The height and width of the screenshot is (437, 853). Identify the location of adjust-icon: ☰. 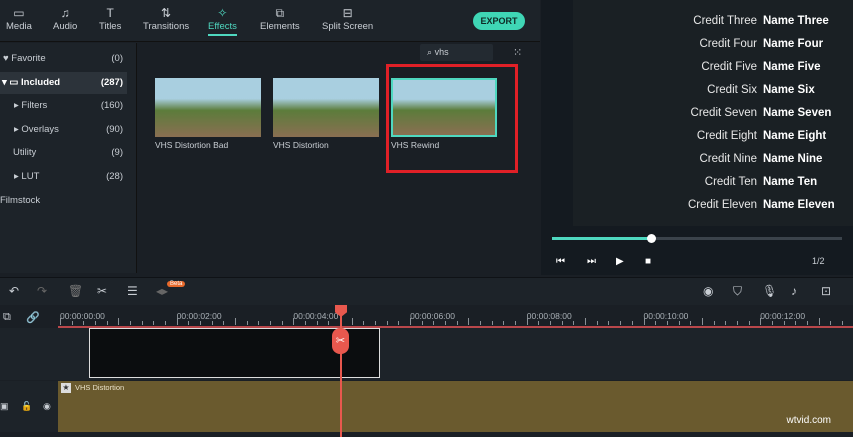
(132, 291).